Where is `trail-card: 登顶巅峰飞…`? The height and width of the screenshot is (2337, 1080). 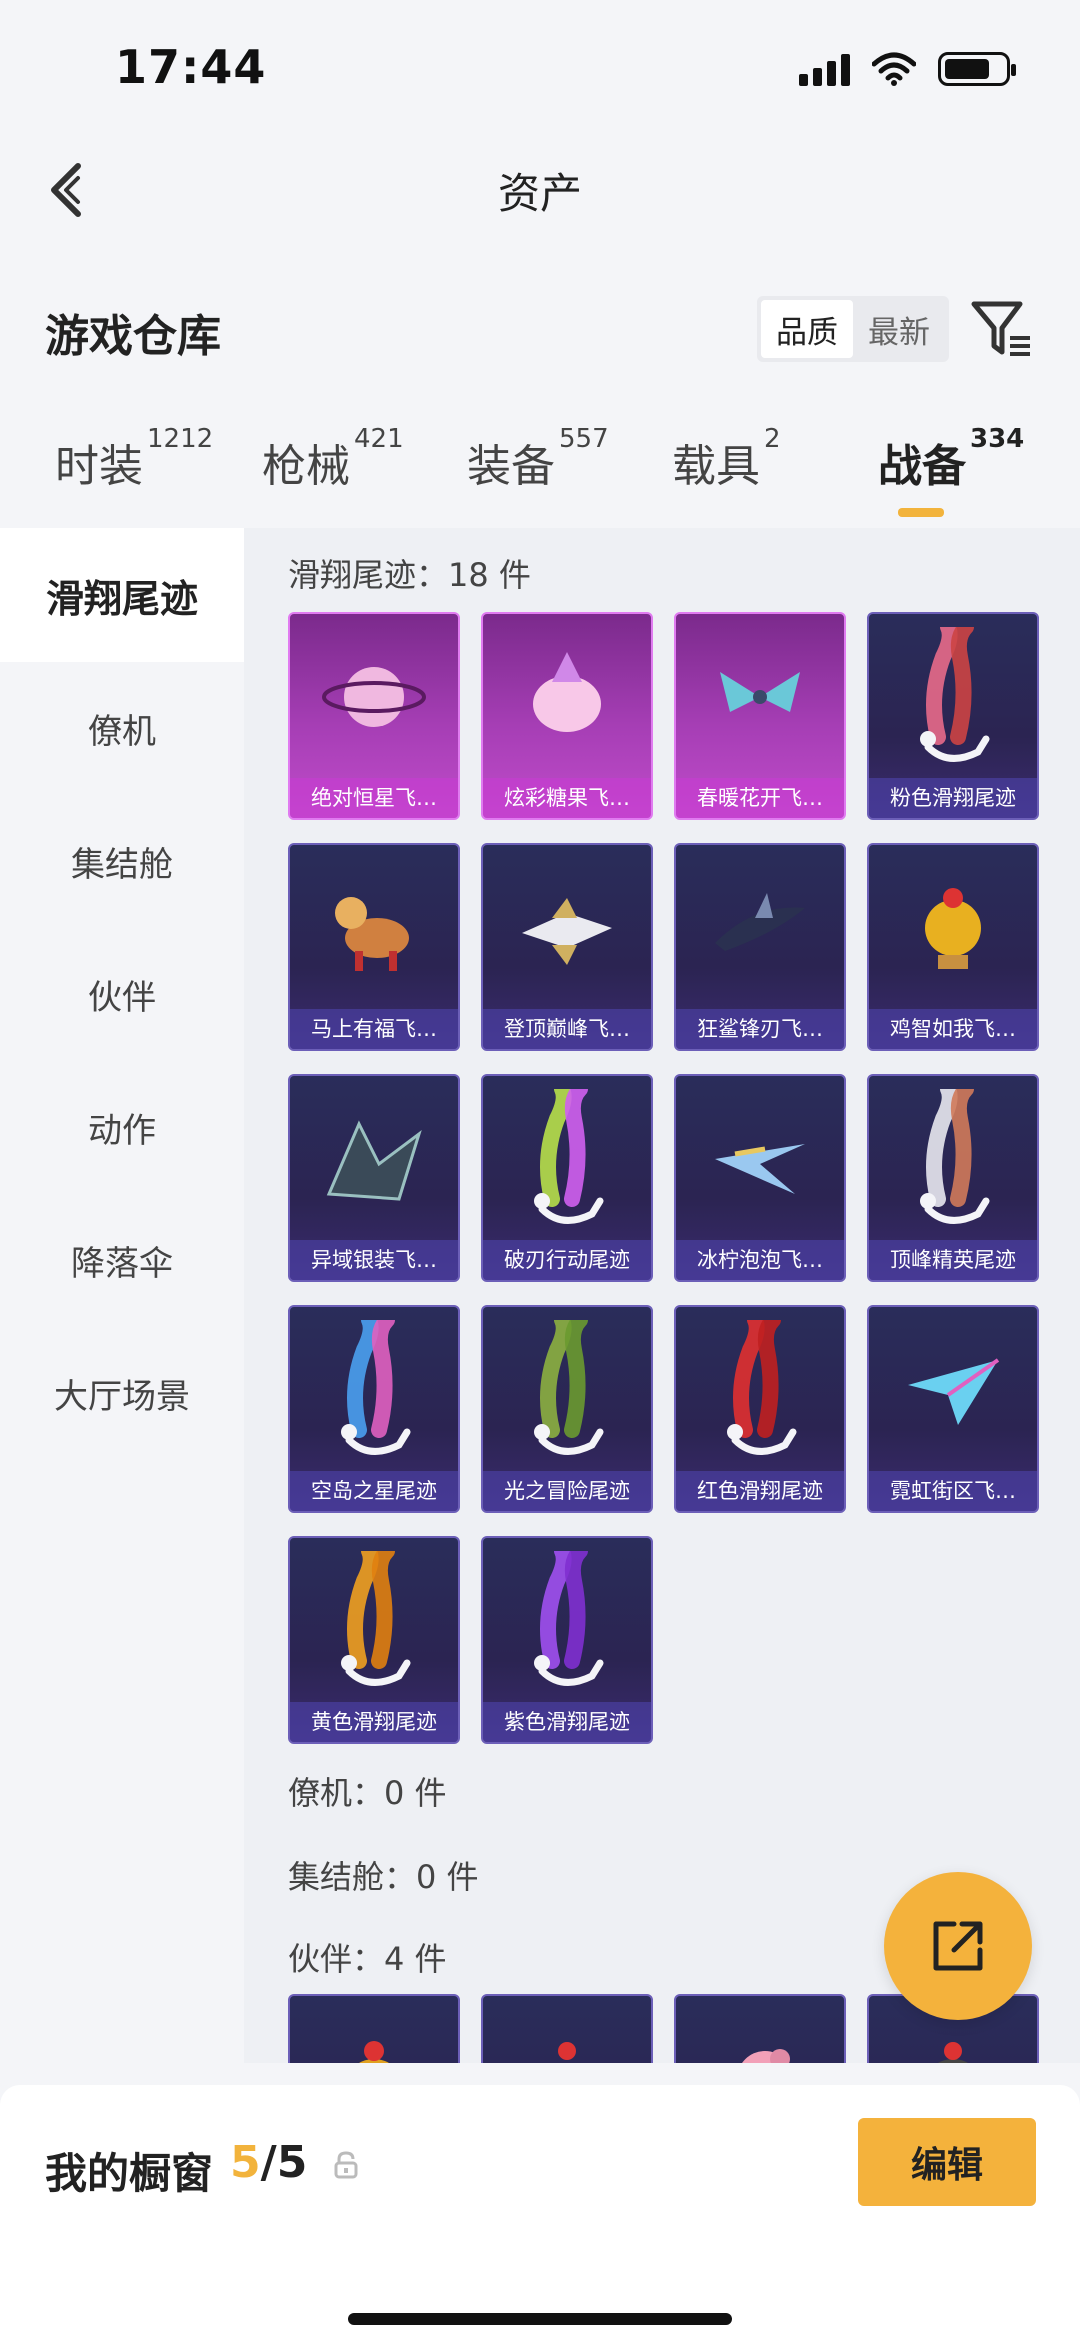 trail-card: 登顶巅峰飞… is located at coordinates (567, 947).